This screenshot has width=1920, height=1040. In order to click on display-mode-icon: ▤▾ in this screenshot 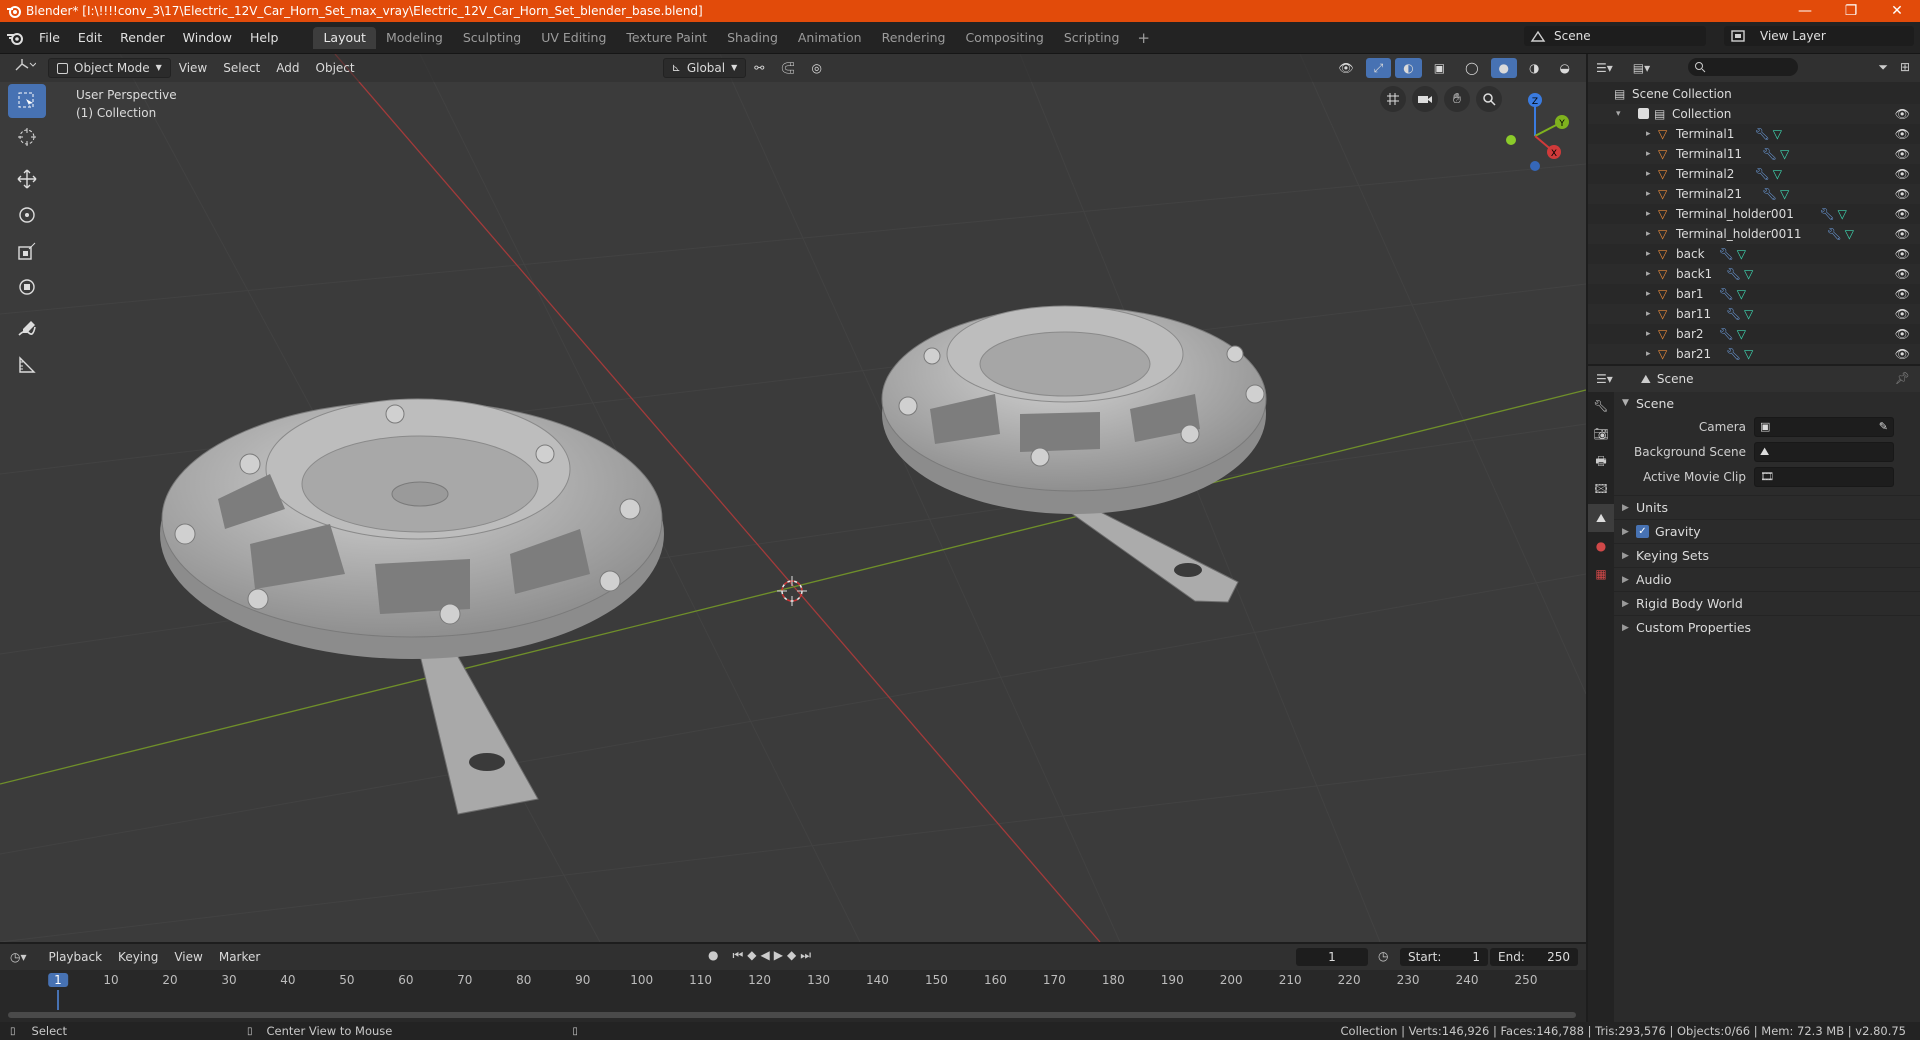, I will do `click(1641, 68)`.